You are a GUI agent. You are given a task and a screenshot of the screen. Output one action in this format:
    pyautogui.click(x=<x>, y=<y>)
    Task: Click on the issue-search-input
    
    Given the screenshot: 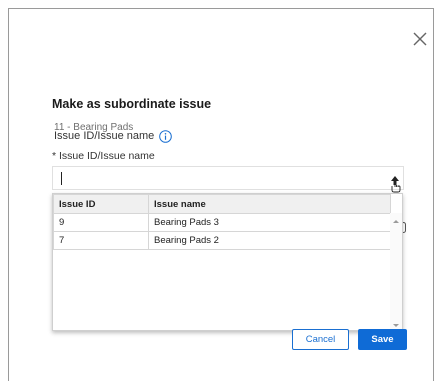 What is the action you would take?
    pyautogui.click(x=228, y=178)
    